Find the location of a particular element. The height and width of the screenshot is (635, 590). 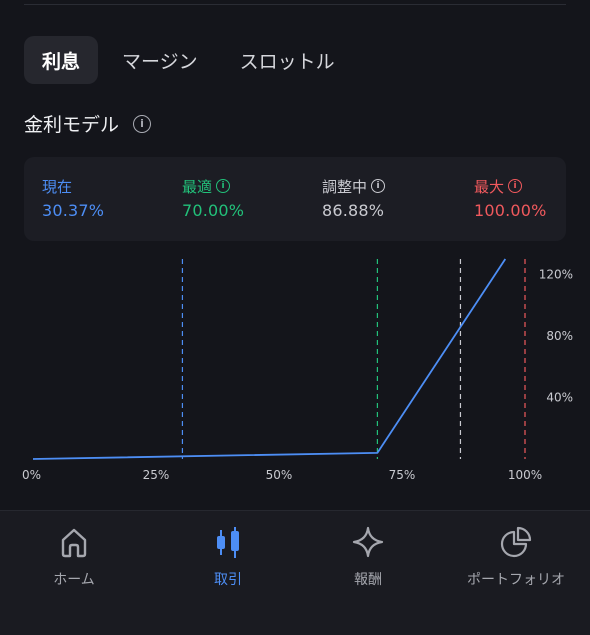

nav-portfolio: ポートフォリオ is located at coordinates (516, 557).